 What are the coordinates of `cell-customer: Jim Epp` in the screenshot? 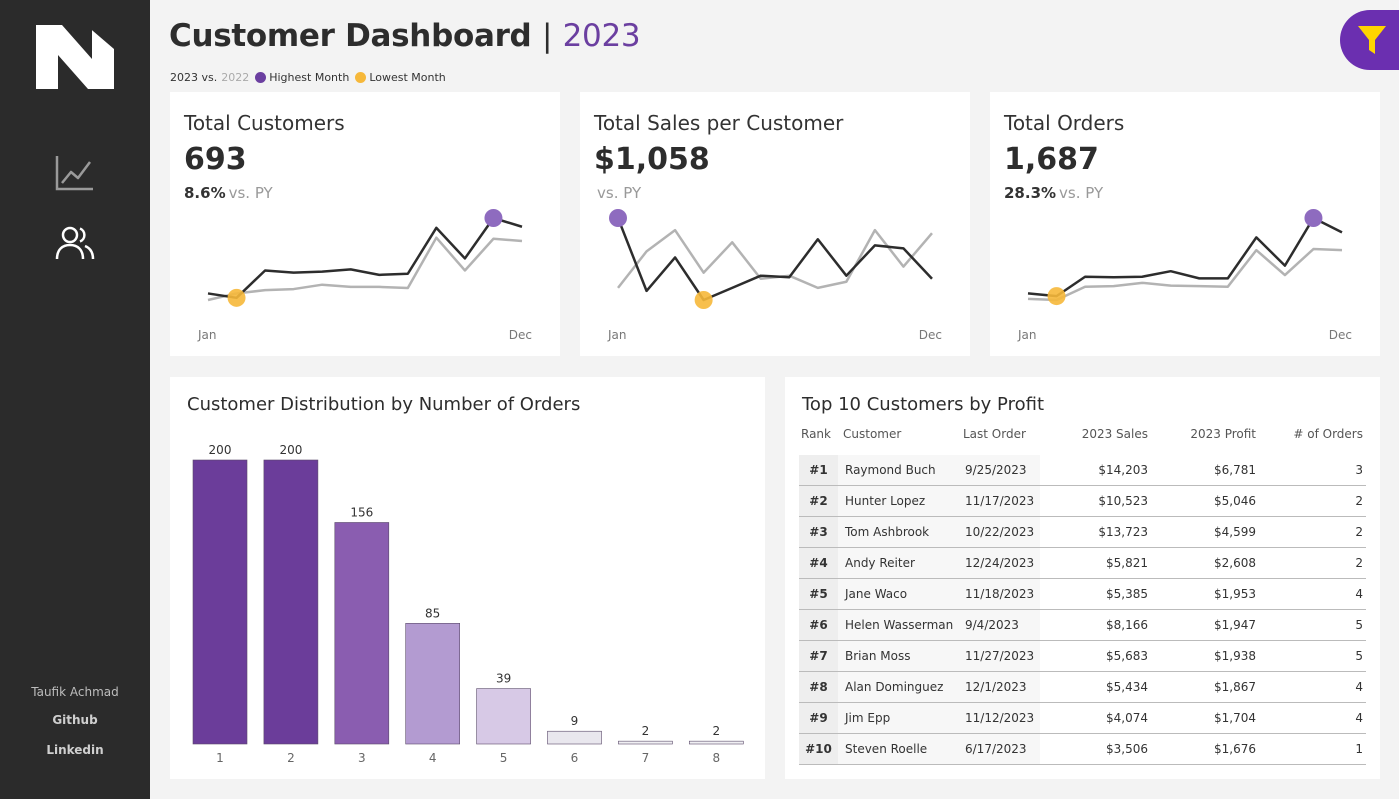 It's located at (868, 718).